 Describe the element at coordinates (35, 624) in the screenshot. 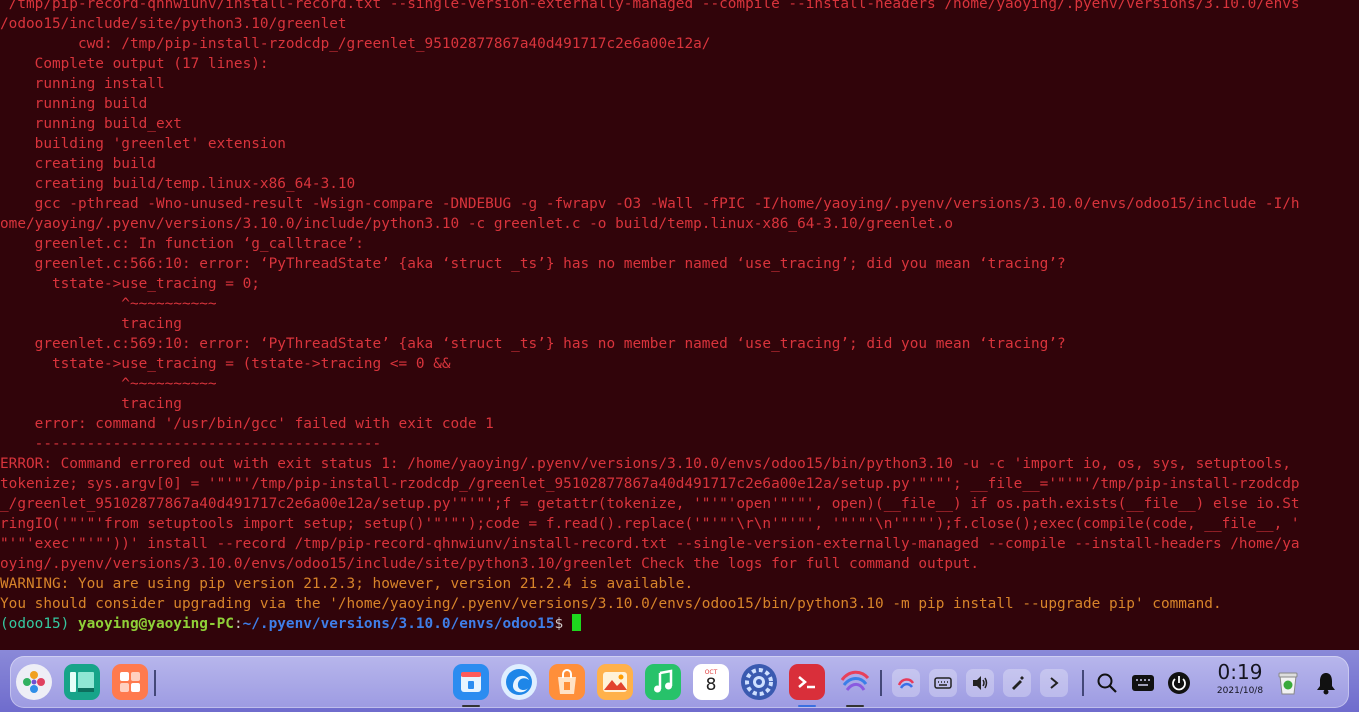

I see `prompt-venv: (odoo15)` at that location.